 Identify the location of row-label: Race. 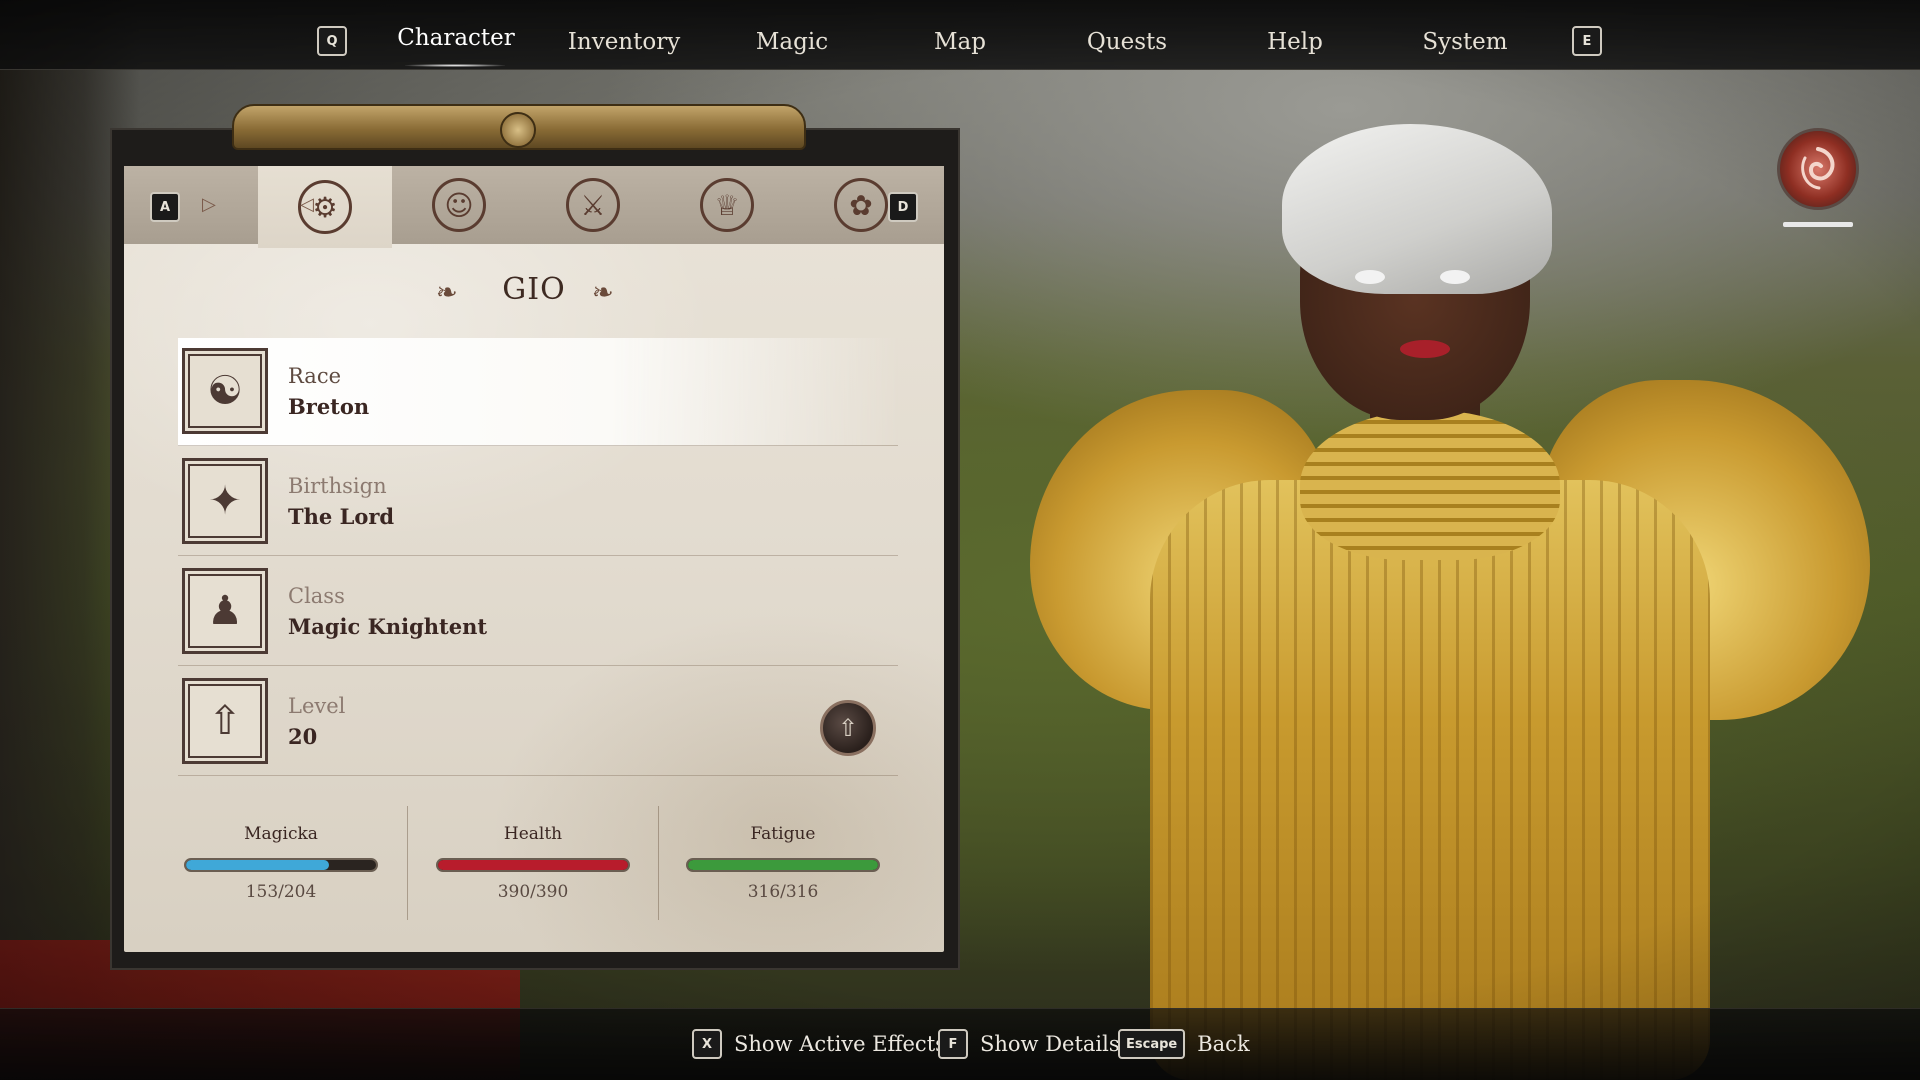
(315, 376).